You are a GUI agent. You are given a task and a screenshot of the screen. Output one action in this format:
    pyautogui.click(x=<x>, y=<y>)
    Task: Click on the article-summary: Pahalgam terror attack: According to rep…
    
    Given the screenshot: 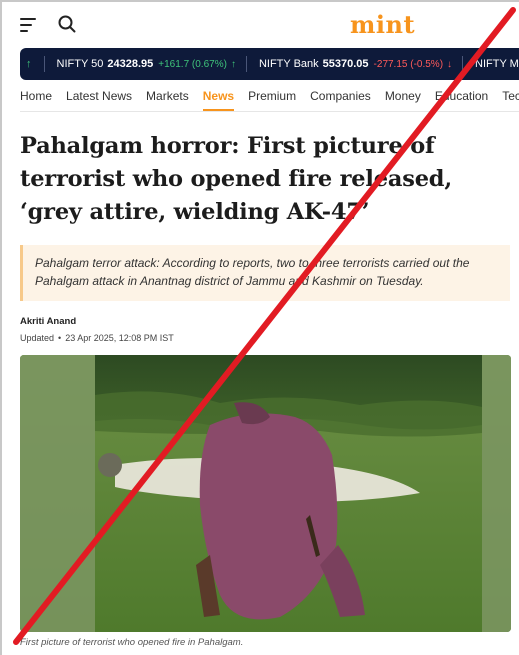 What is the action you would take?
    pyautogui.click(x=265, y=273)
    